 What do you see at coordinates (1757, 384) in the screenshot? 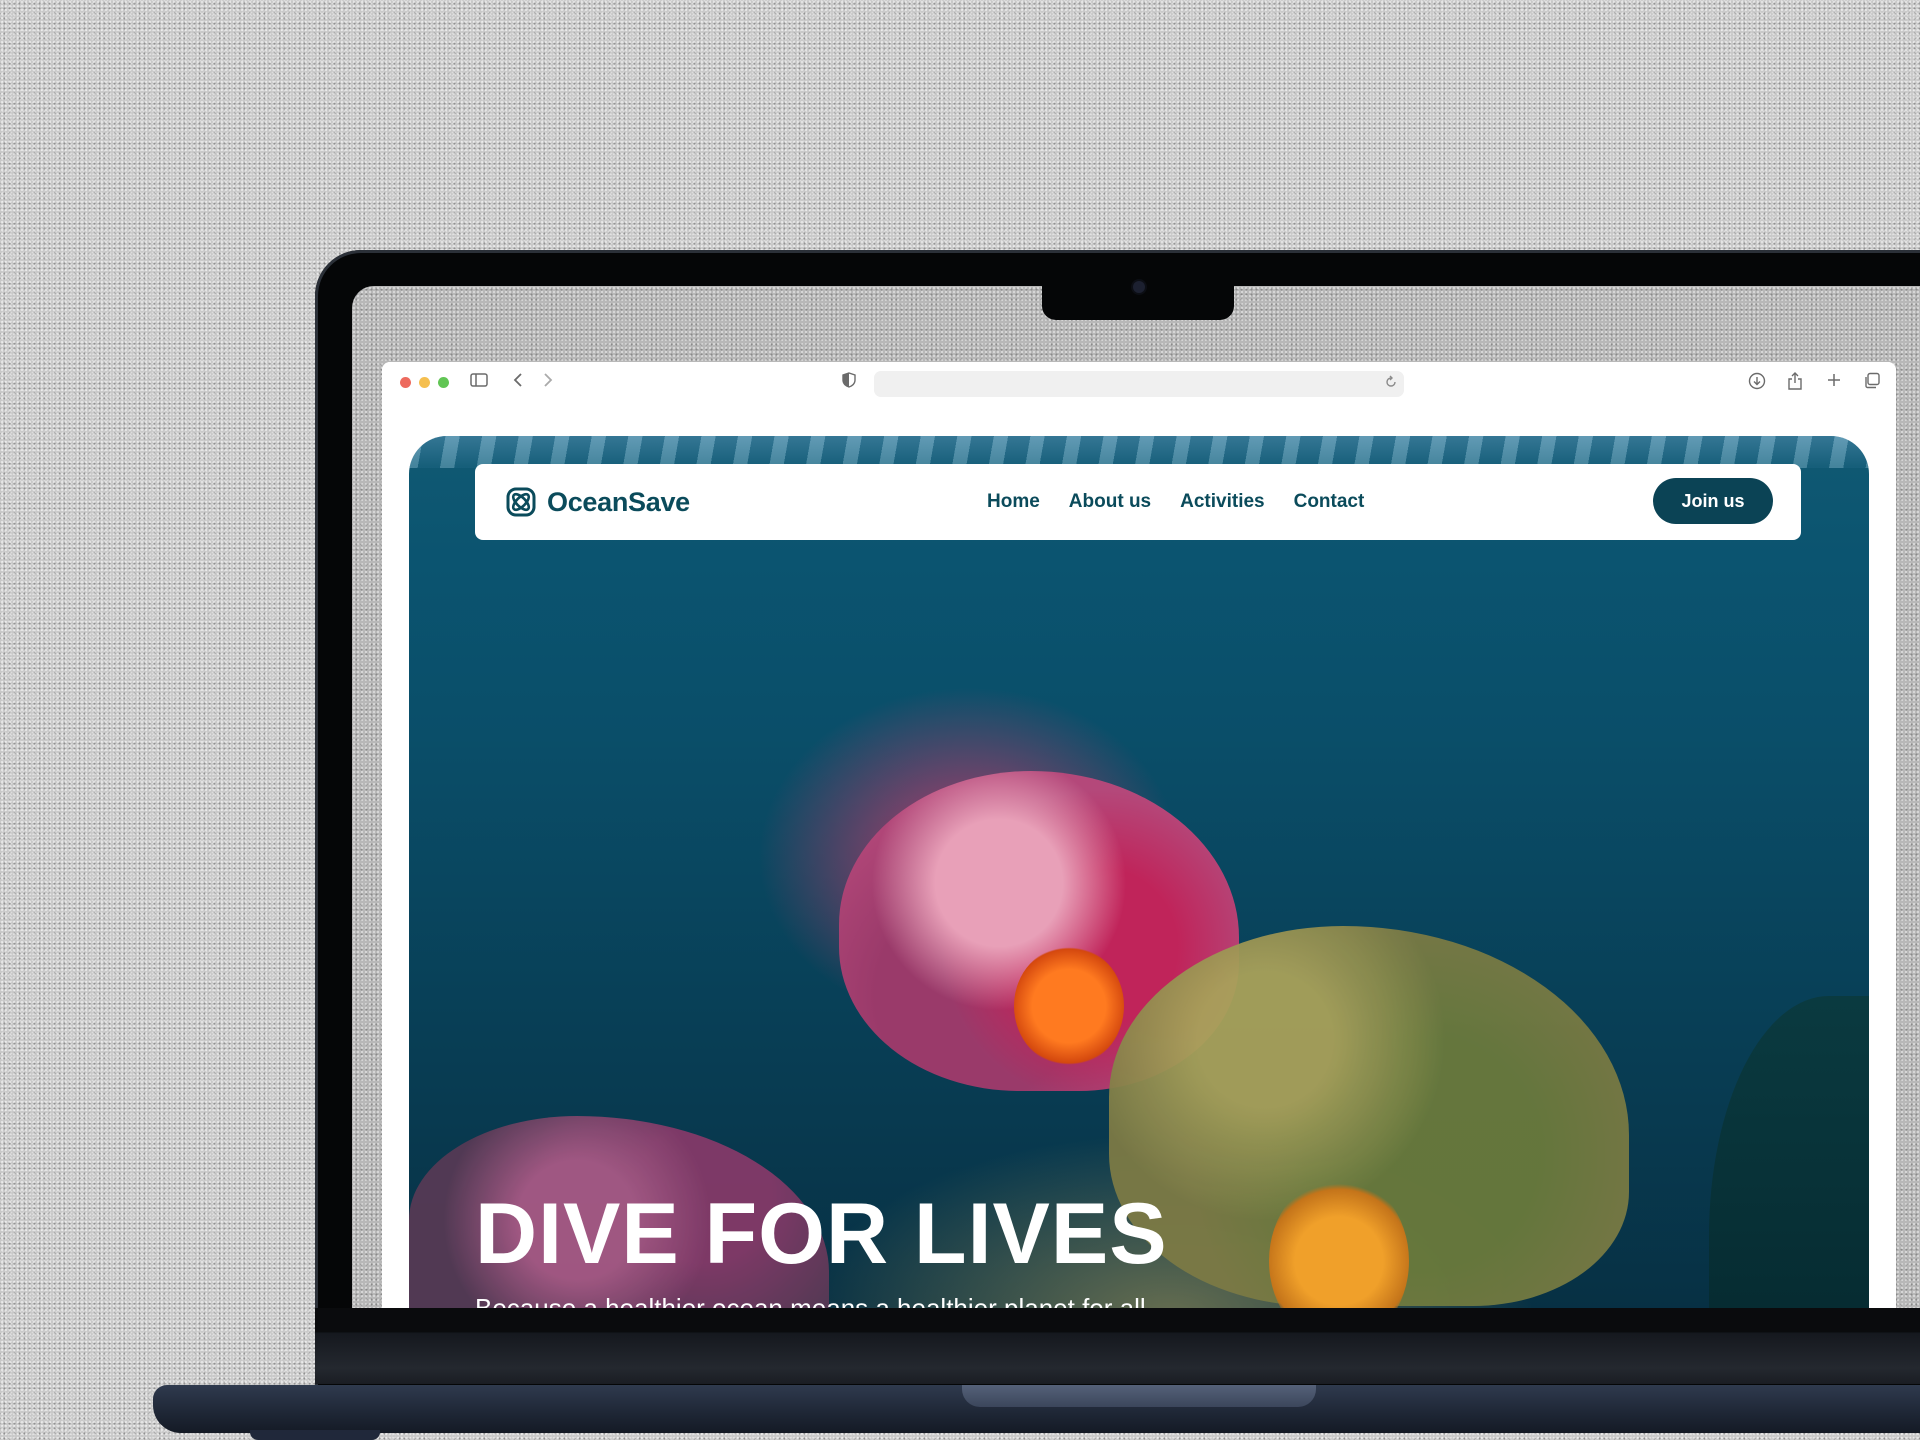
I see `download-icon` at bounding box center [1757, 384].